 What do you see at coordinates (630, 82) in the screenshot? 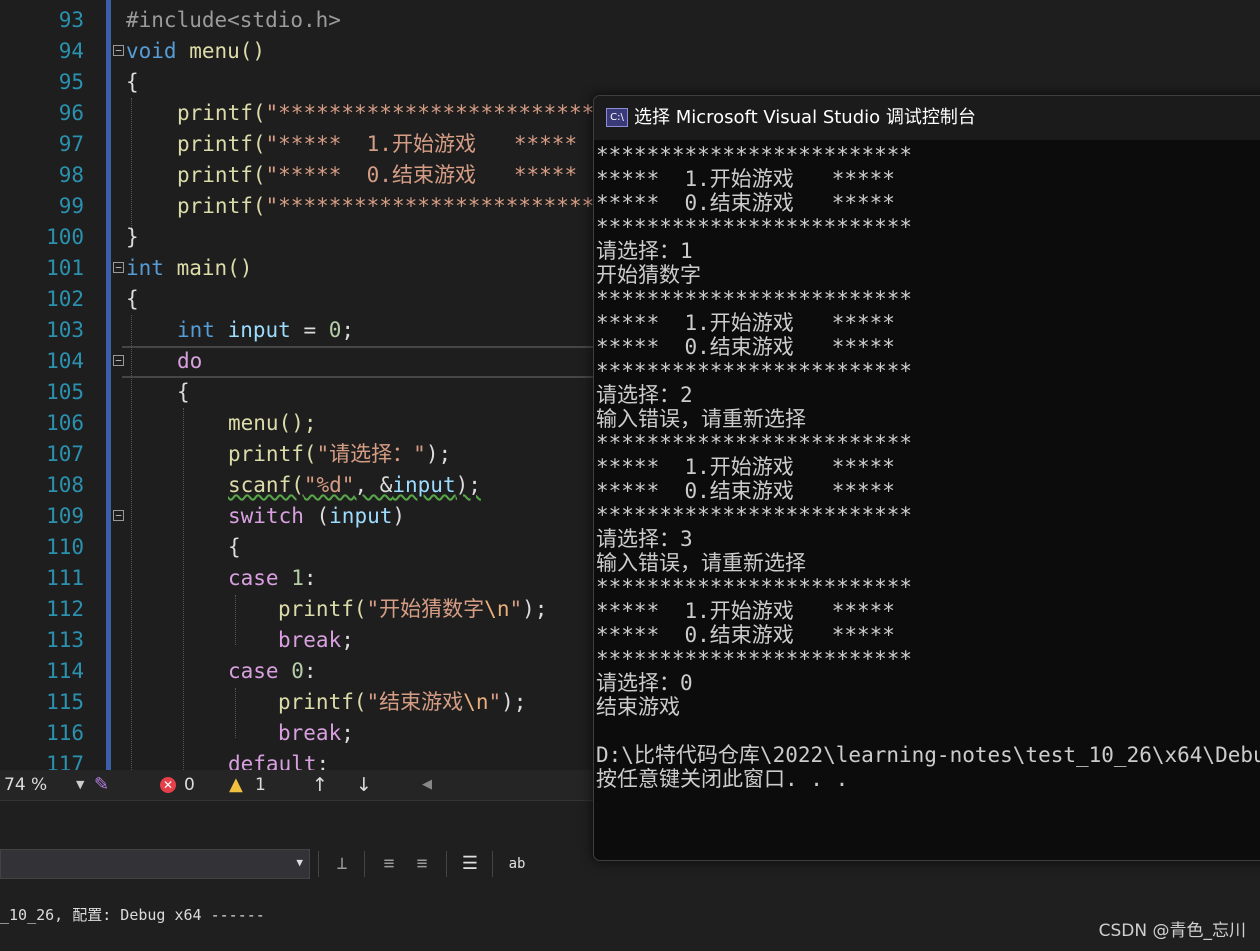
I see `code-line: 95 {` at bounding box center [630, 82].